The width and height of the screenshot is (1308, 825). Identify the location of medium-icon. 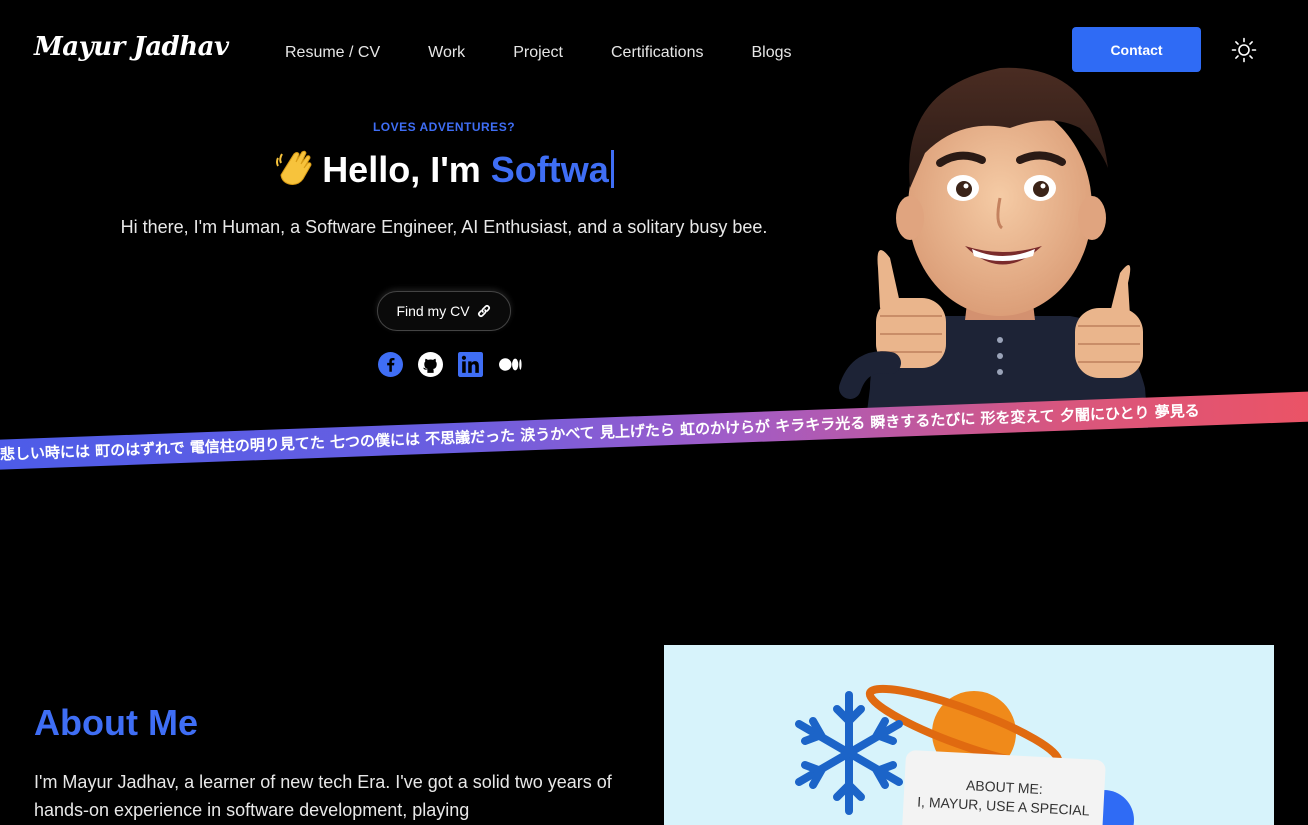
(510, 364).